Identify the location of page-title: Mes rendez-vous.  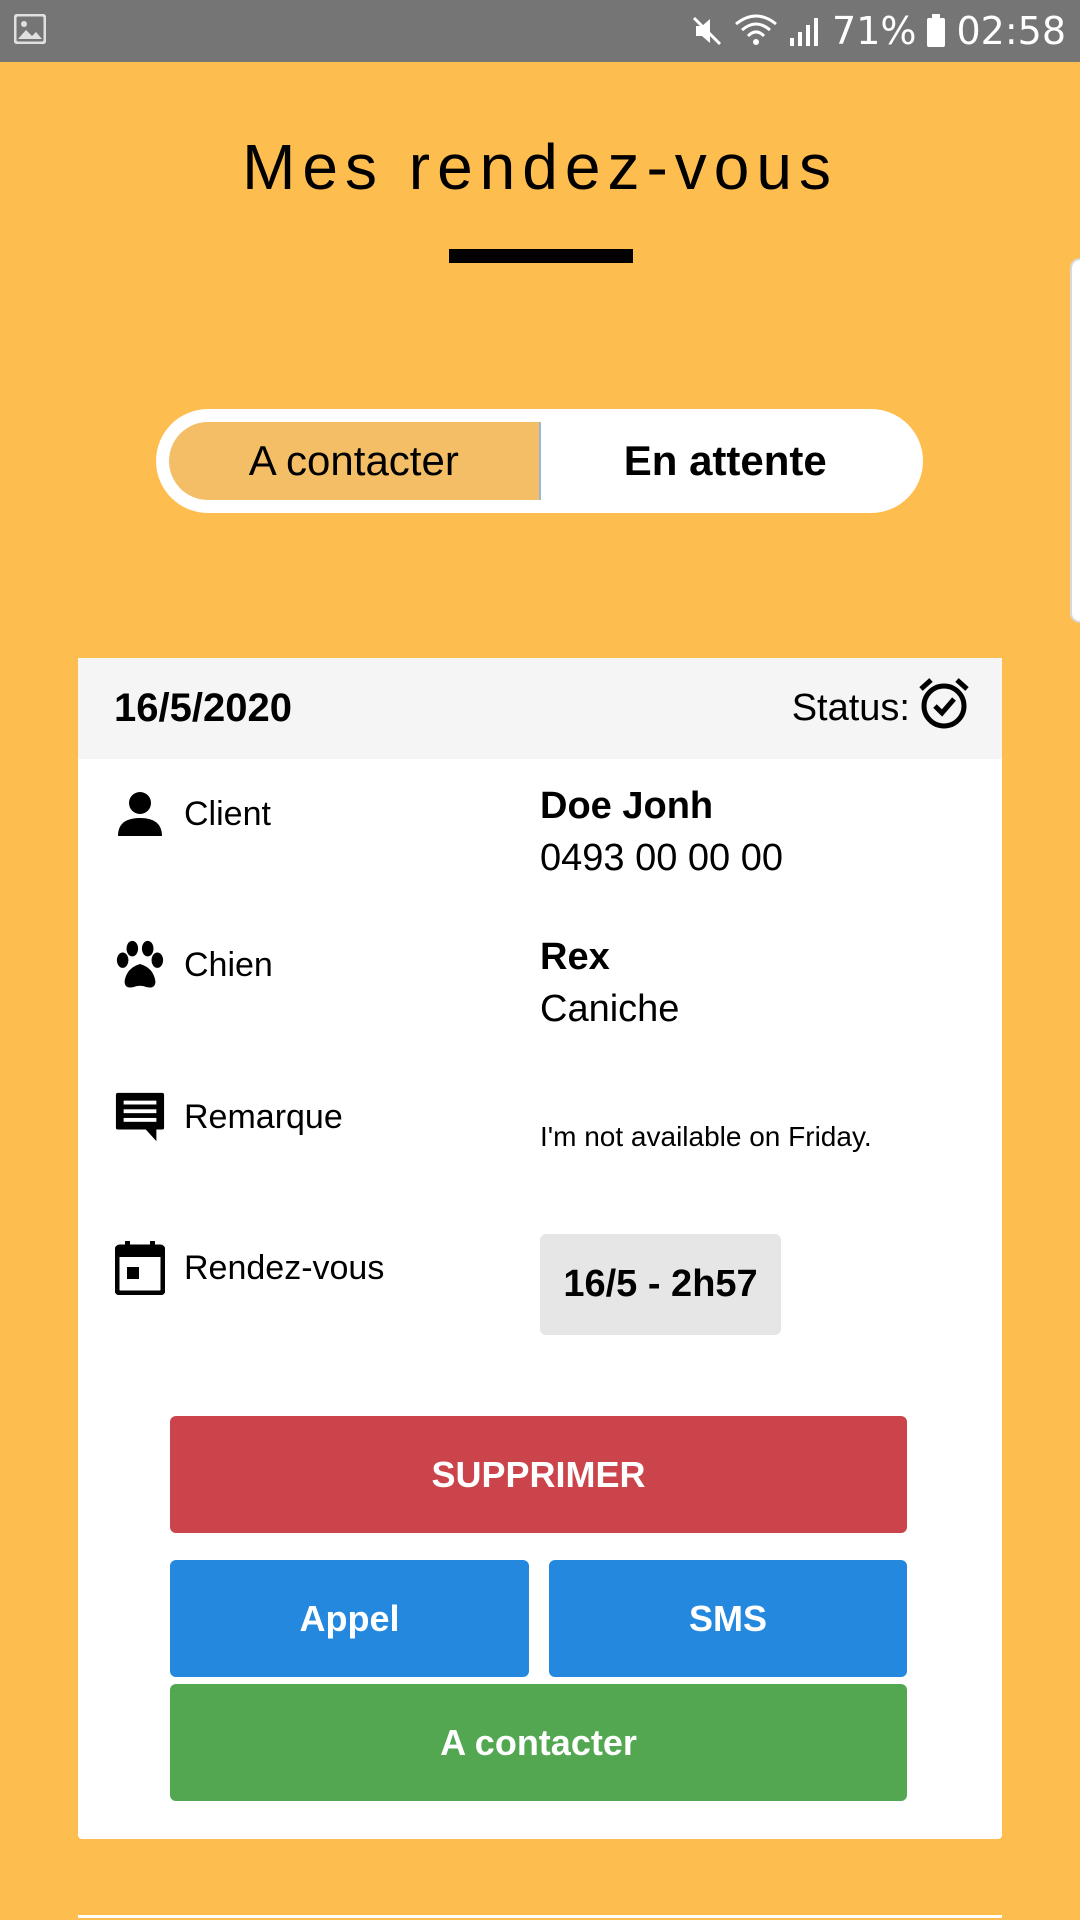
(540, 167).